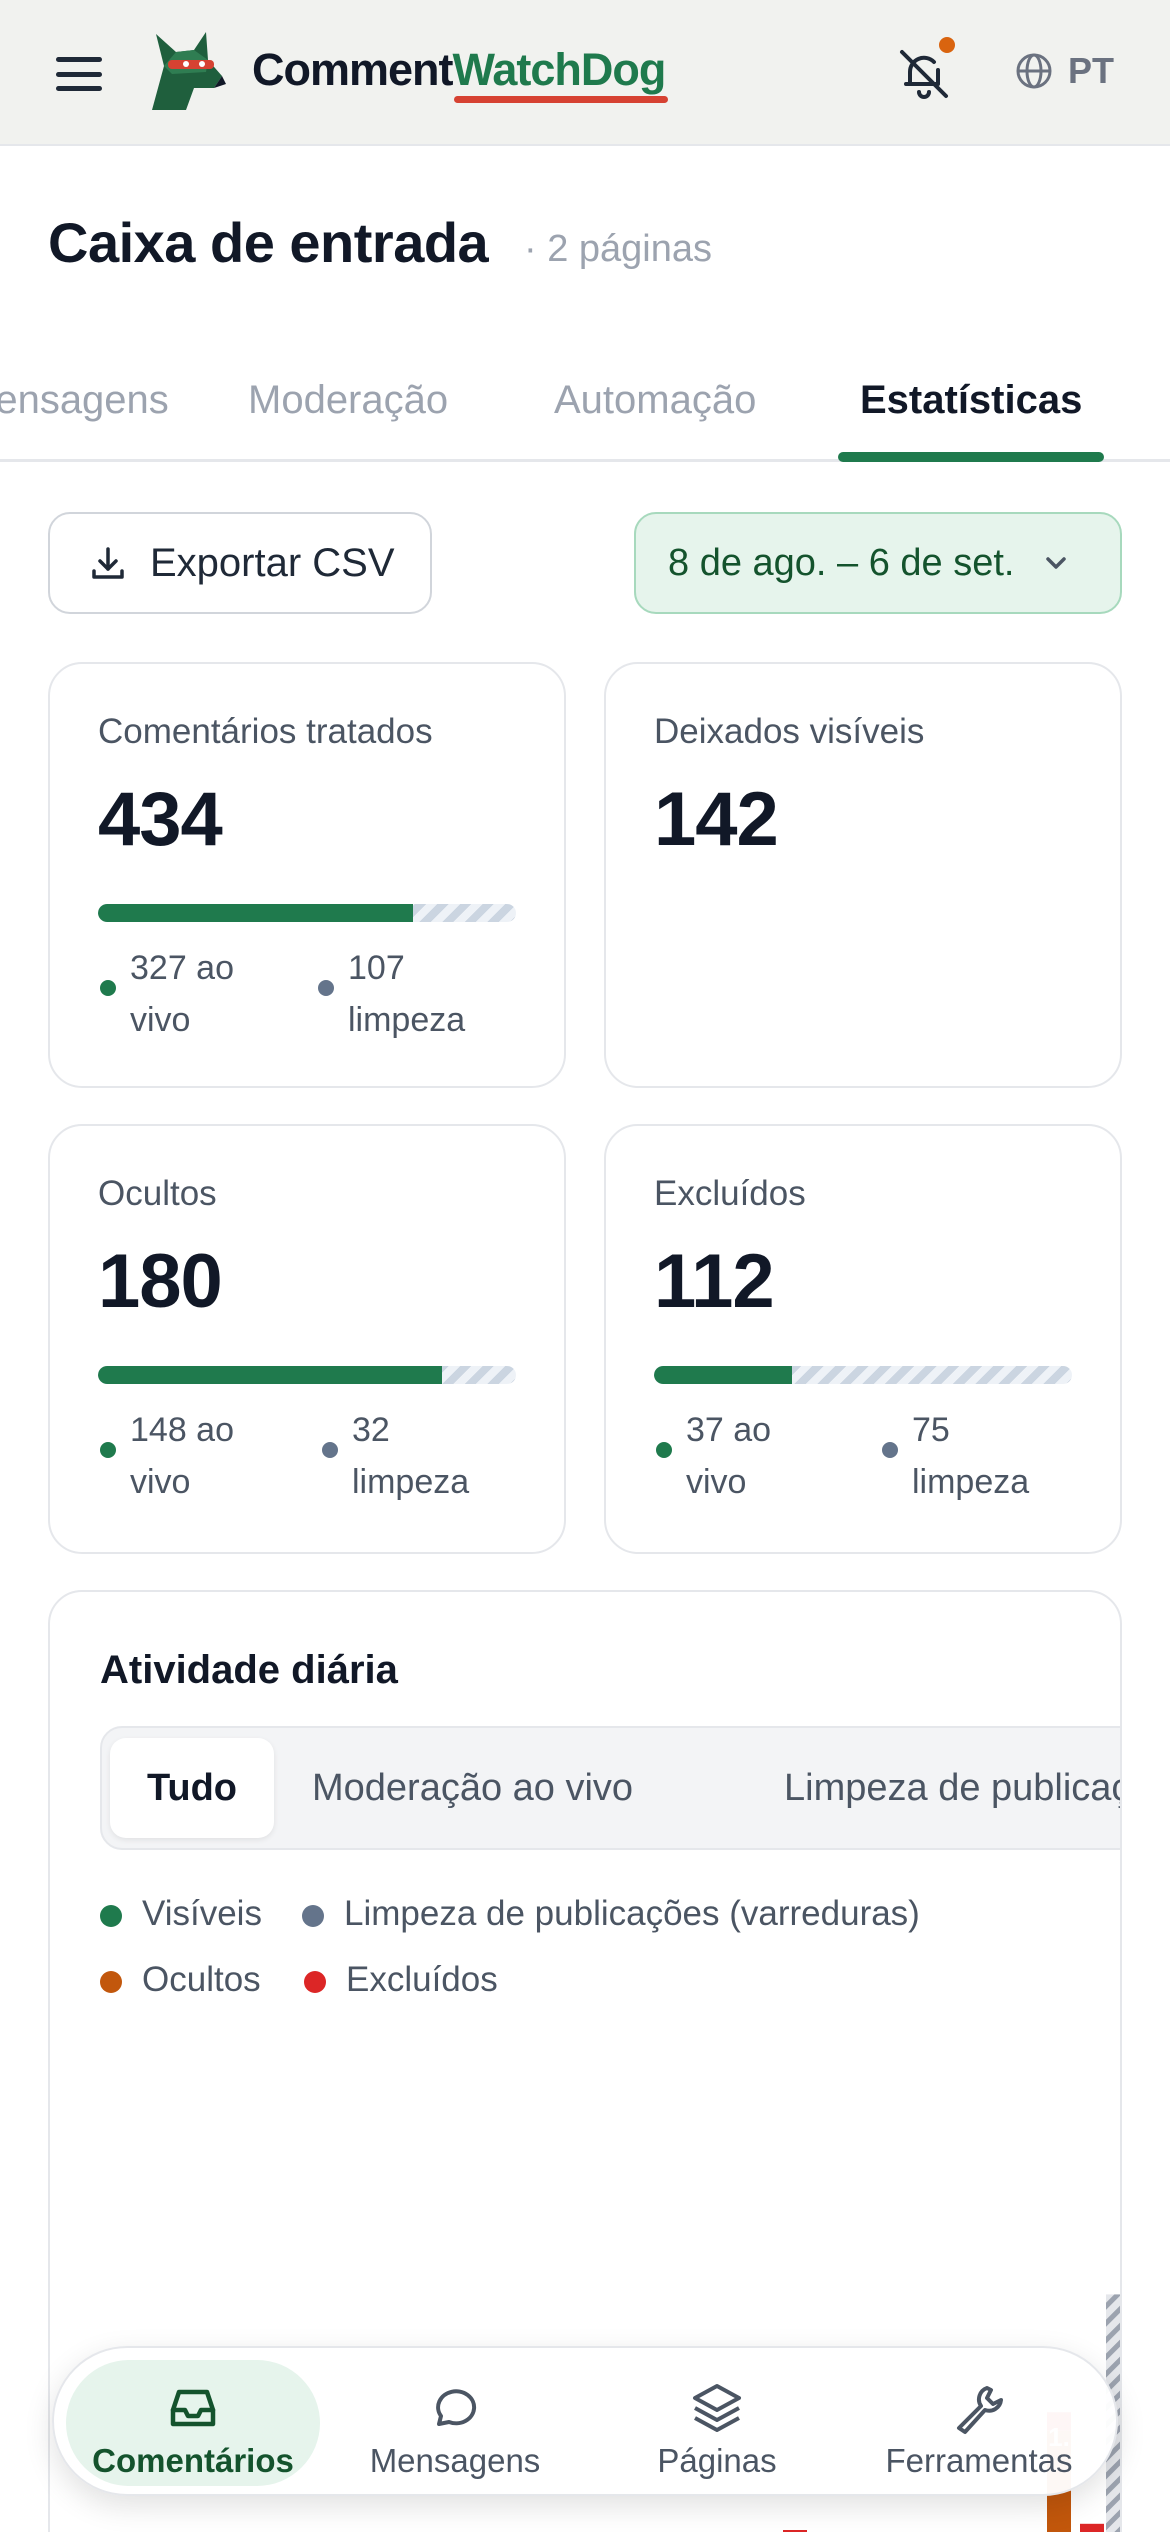 Image resolution: width=1170 pixels, height=2532 pixels. I want to click on cleanup-count: 75 limpeza, so click(972, 1456).